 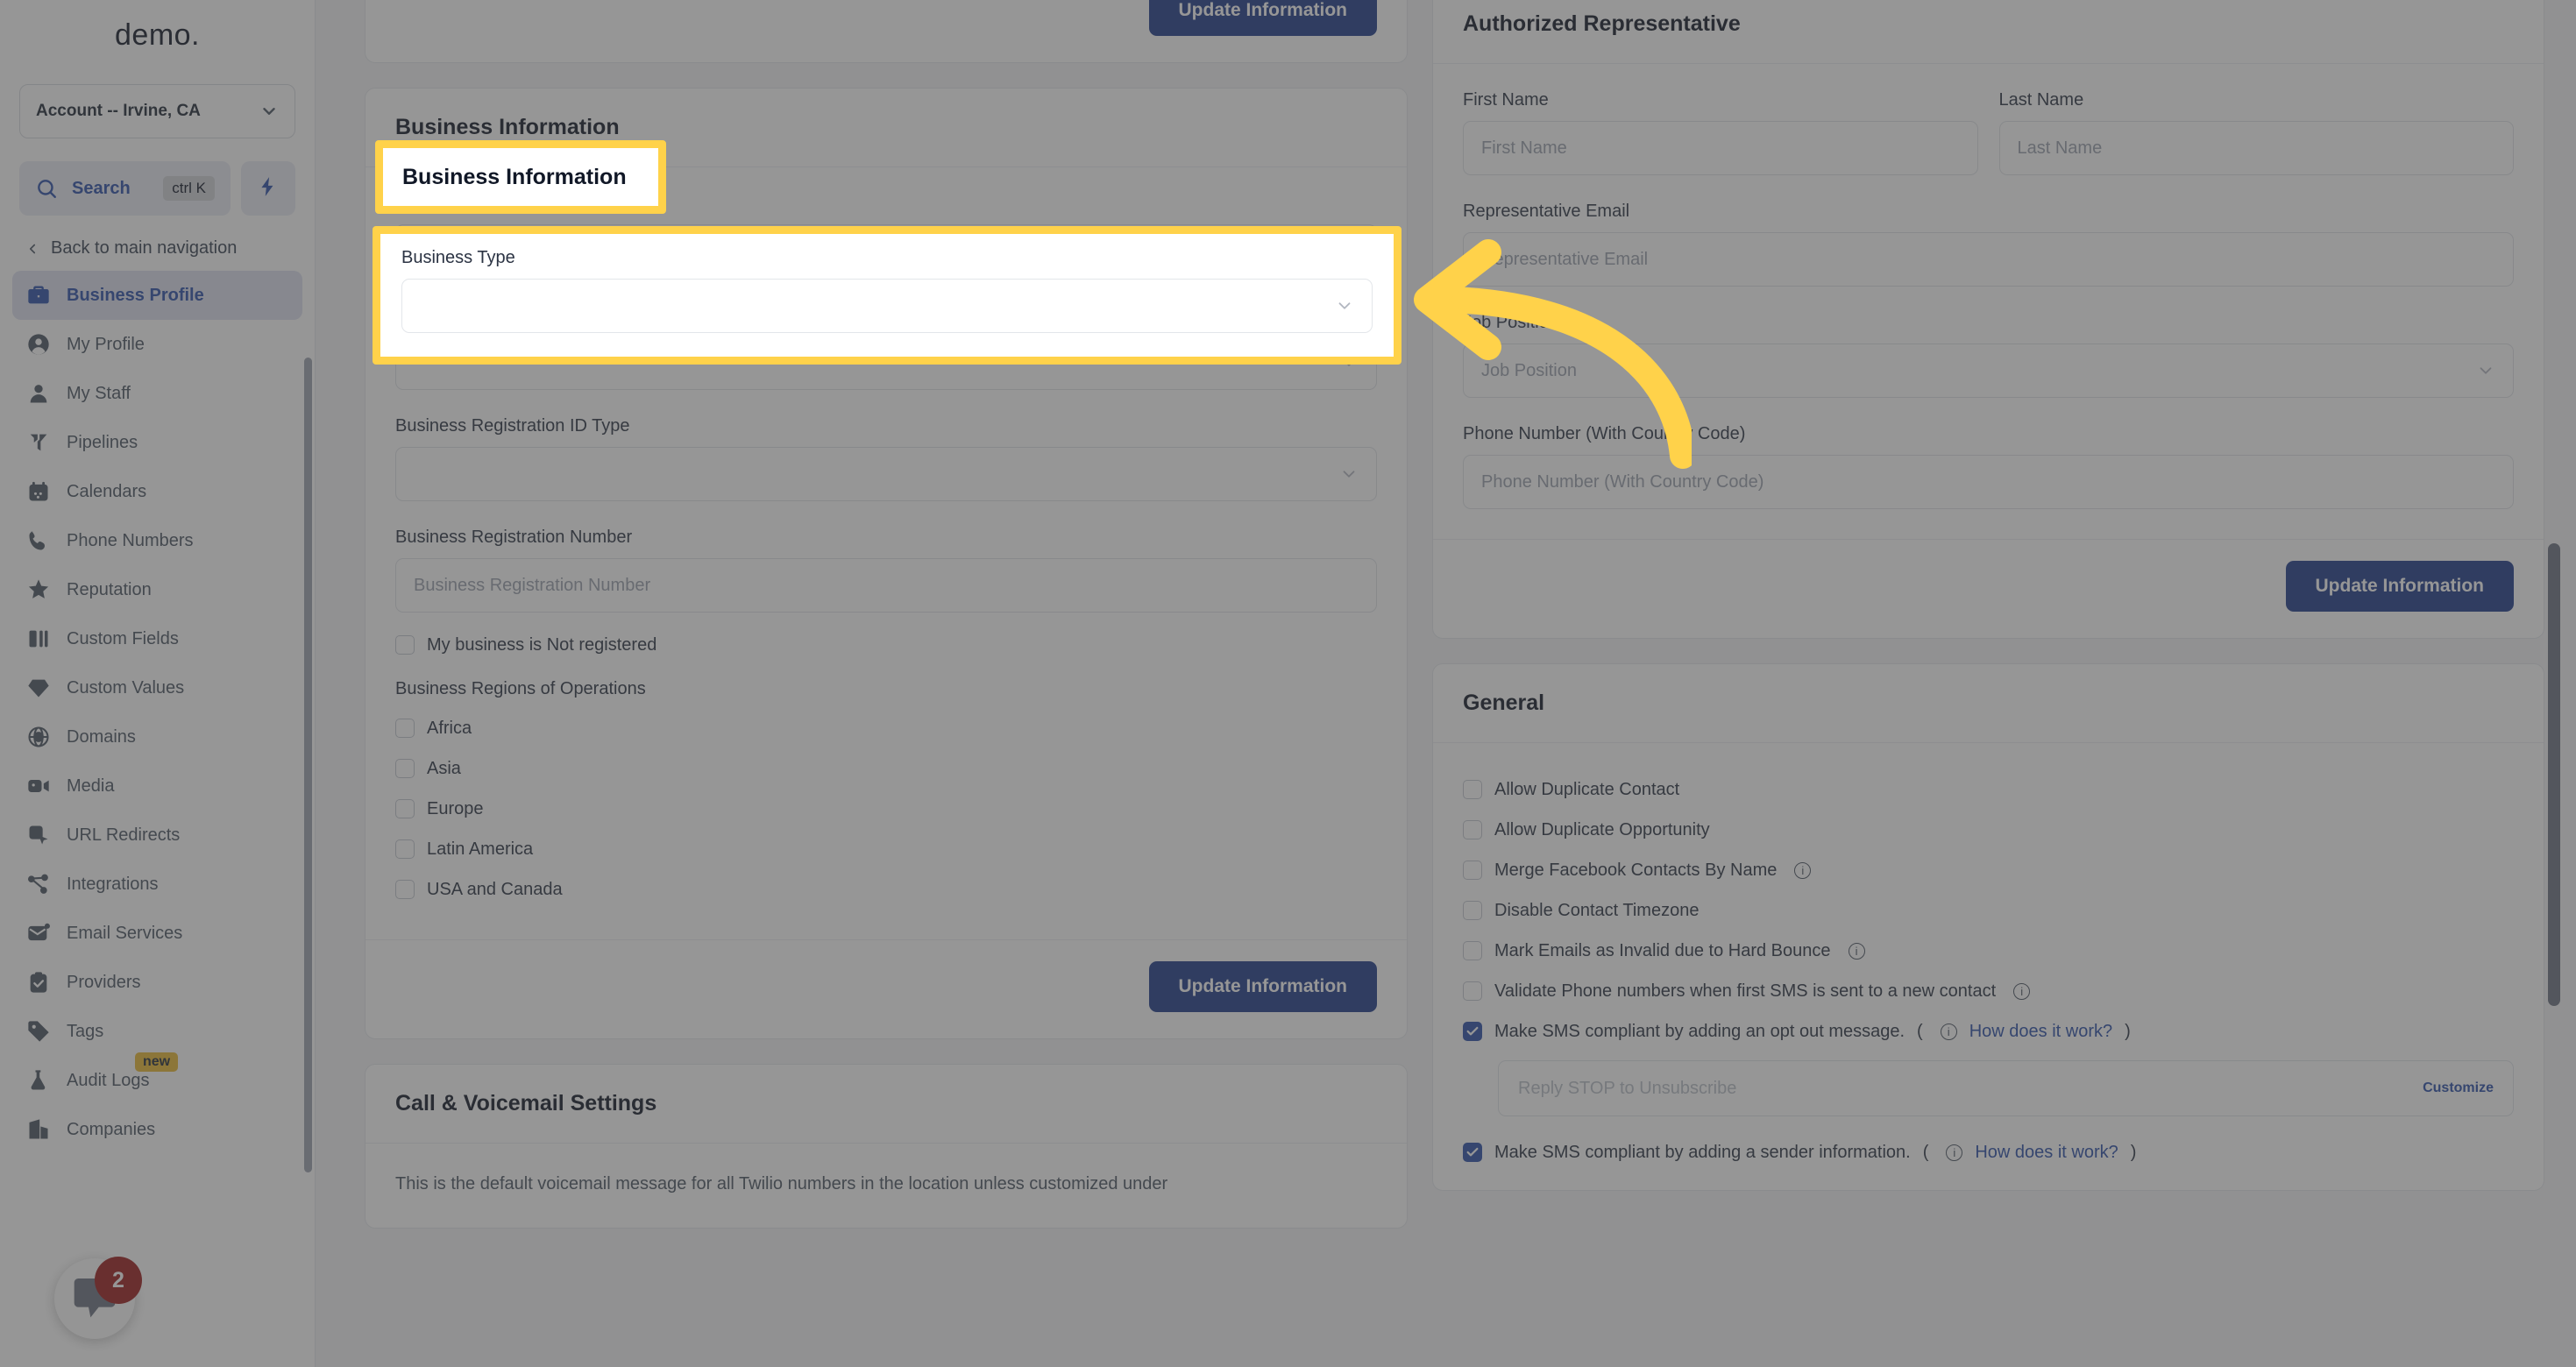 I want to click on globe-icon, so click(x=38, y=737).